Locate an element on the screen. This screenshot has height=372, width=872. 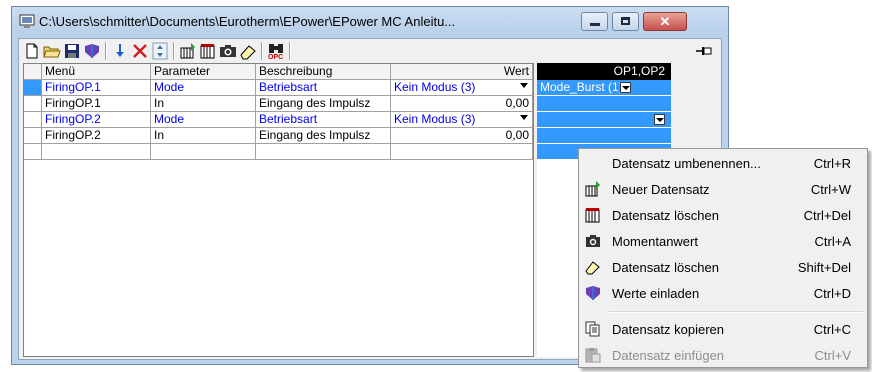
pin-icon is located at coordinates (704, 52).